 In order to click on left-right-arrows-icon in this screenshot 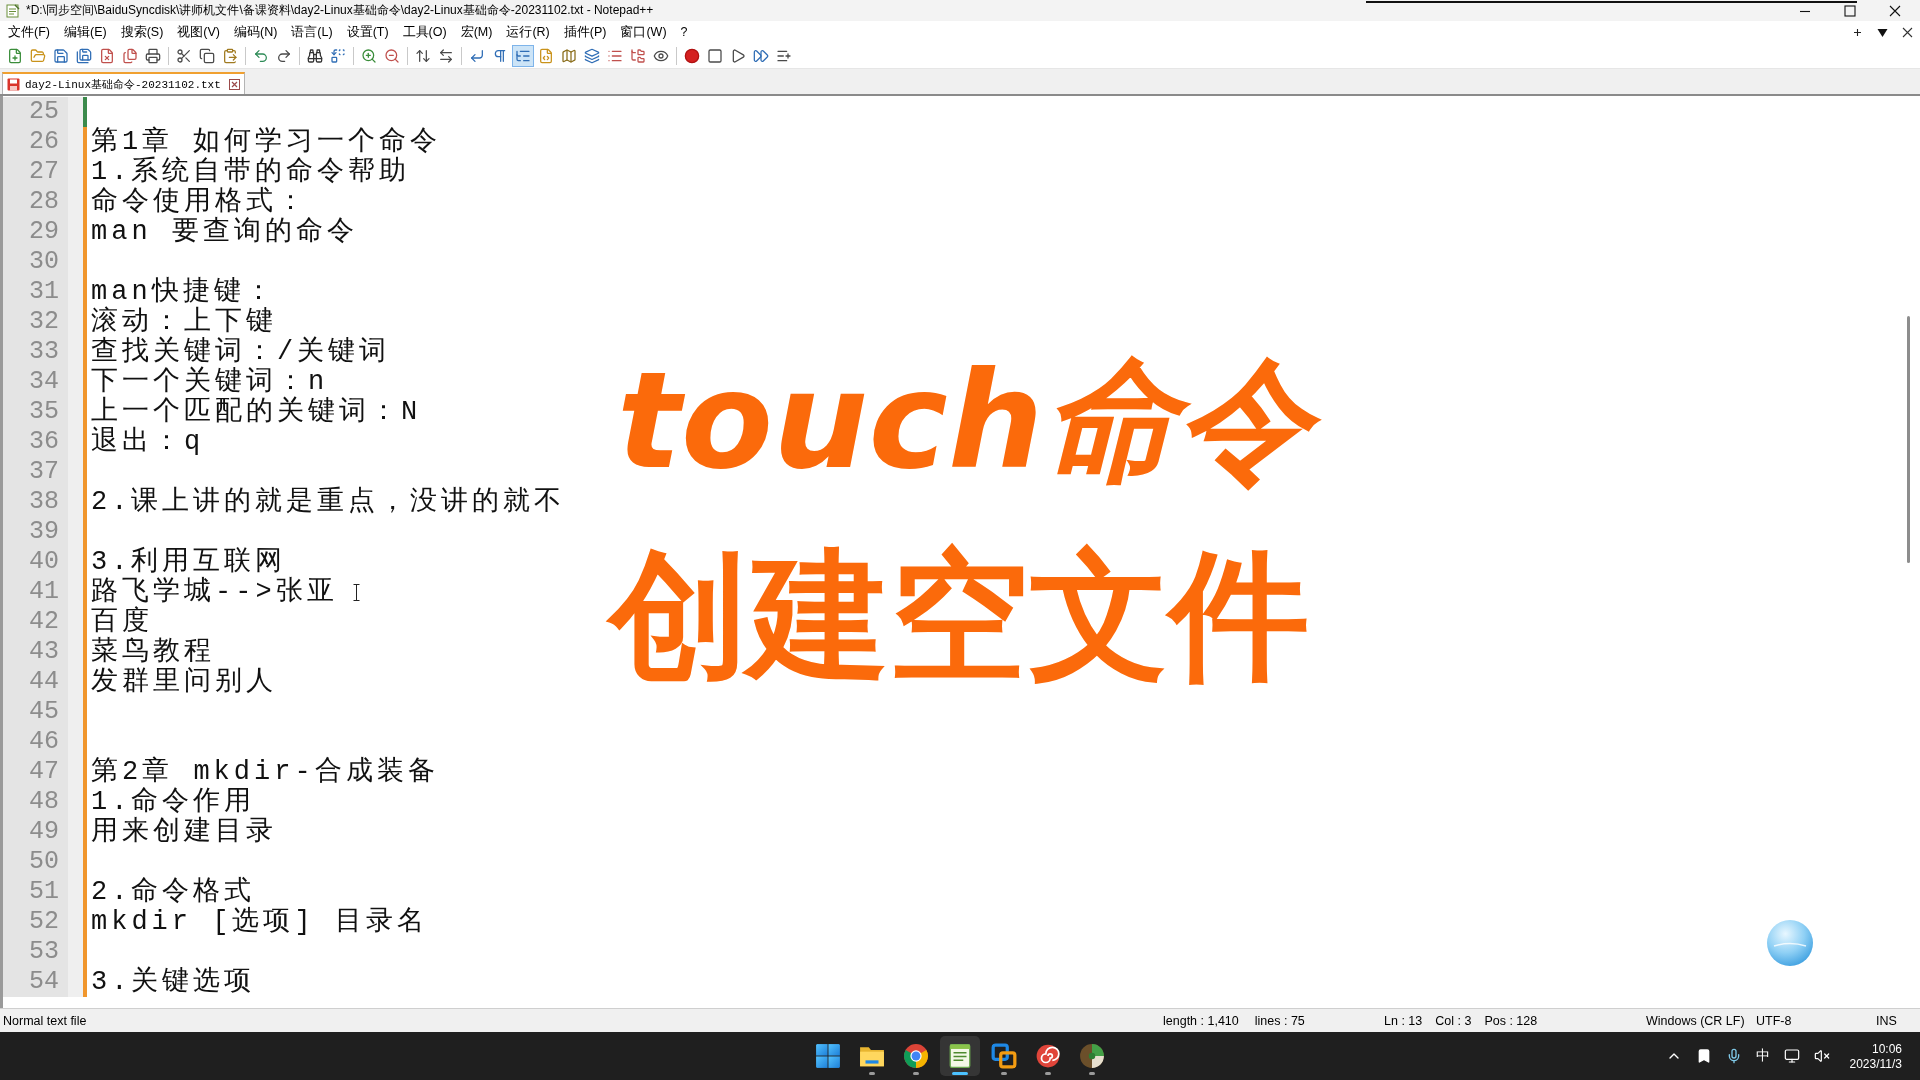, I will do `click(446, 55)`.